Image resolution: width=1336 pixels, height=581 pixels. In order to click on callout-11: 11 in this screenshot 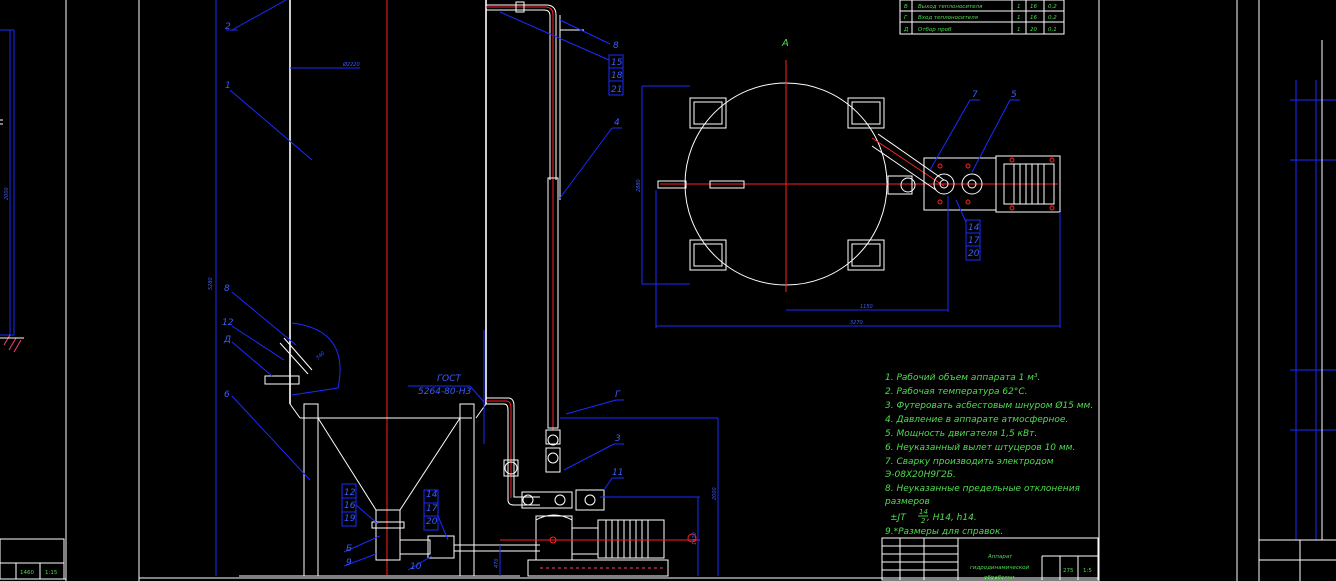, I will do `click(617, 473)`.